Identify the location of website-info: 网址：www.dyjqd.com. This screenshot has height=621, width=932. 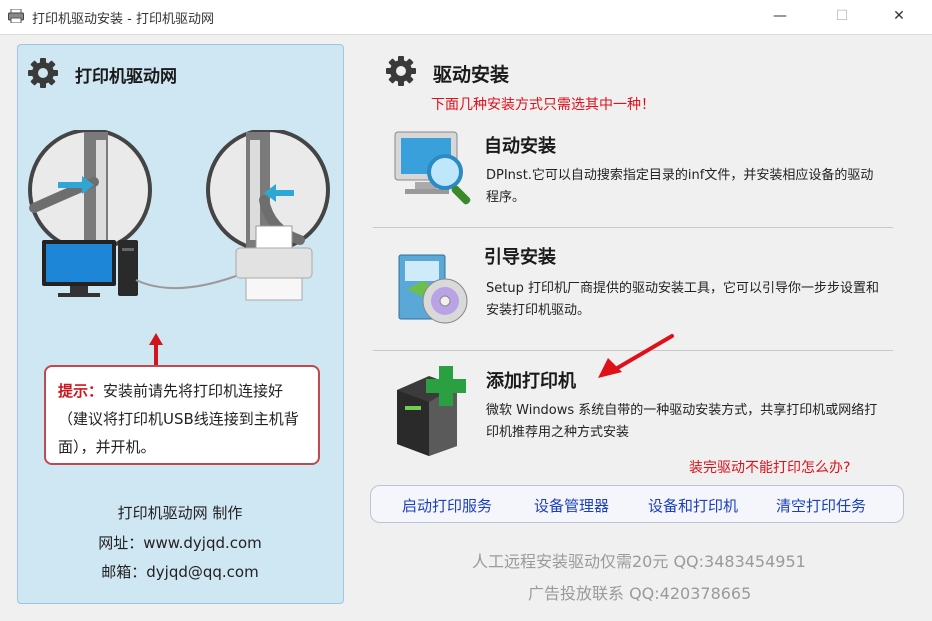
(180, 543).